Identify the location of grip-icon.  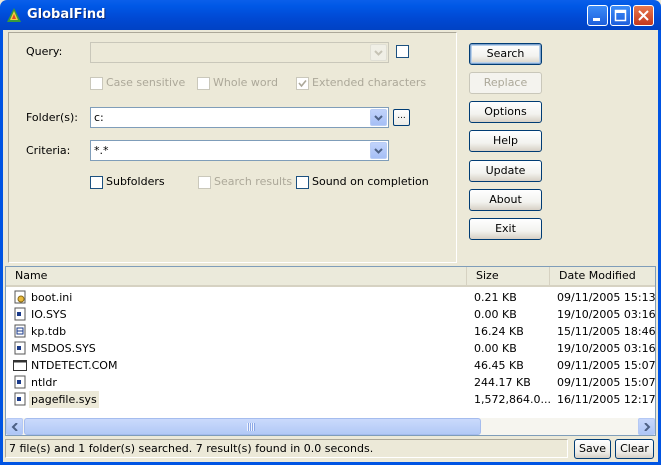
(251, 427).